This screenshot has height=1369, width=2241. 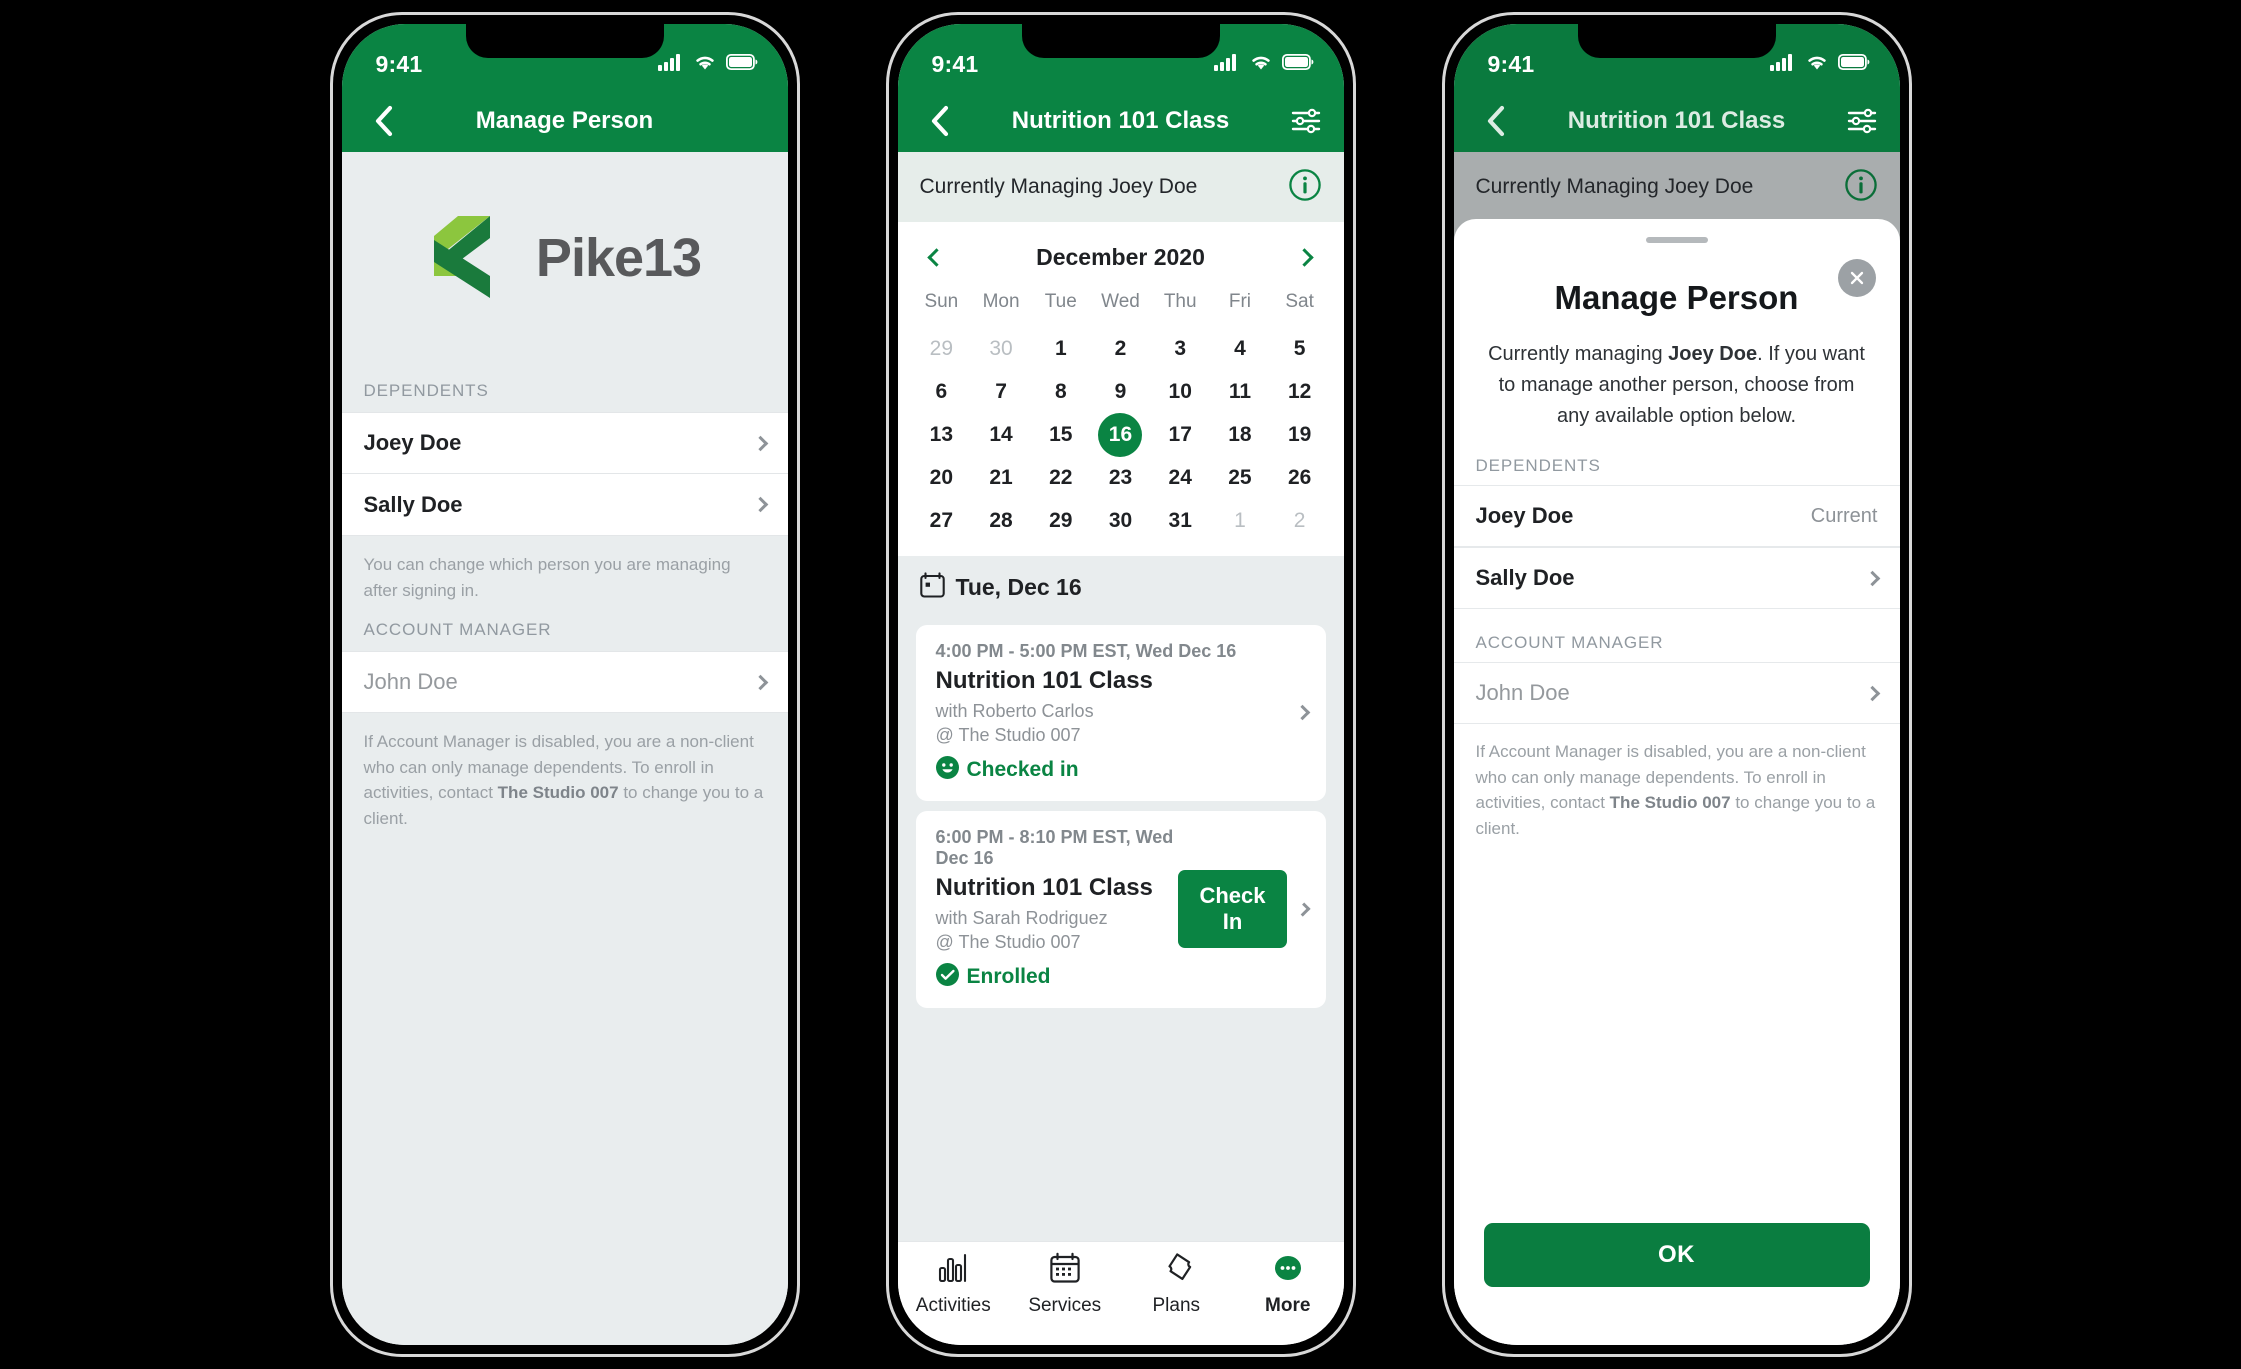 I want to click on calendar-day-number: 20, so click(x=941, y=477).